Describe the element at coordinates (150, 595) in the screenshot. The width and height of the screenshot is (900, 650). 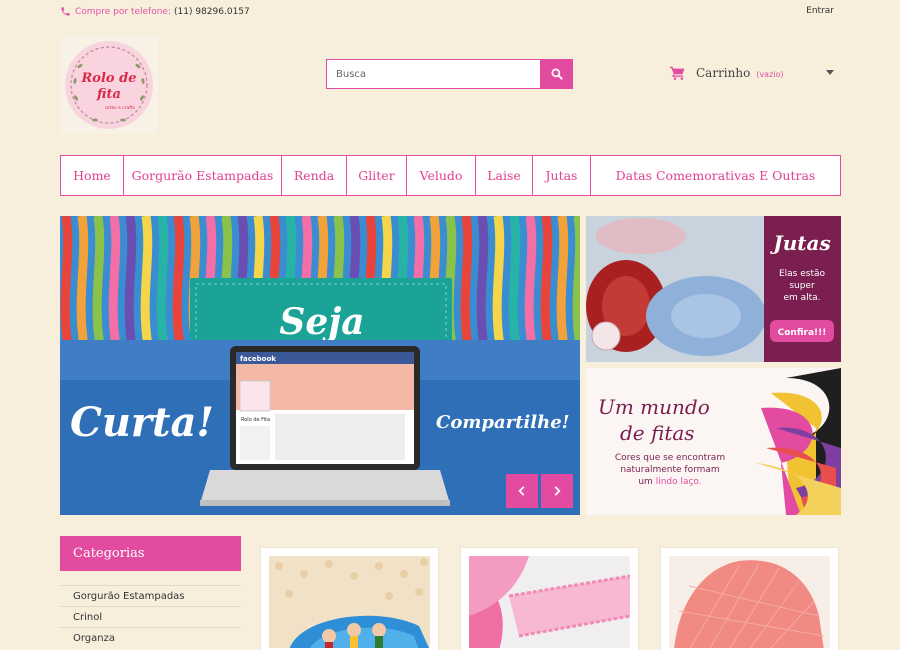
I see `category-item: Gorgurão Estampadas` at that location.